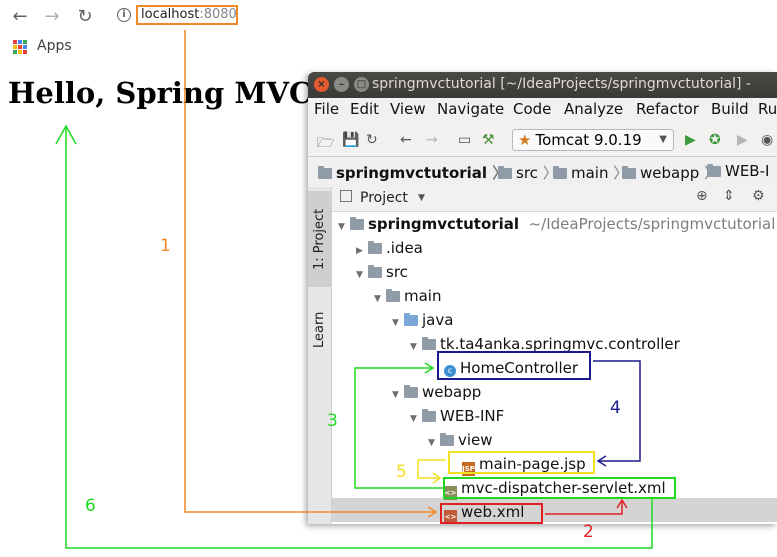  I want to click on annotation-number-1: 1, so click(165, 246).